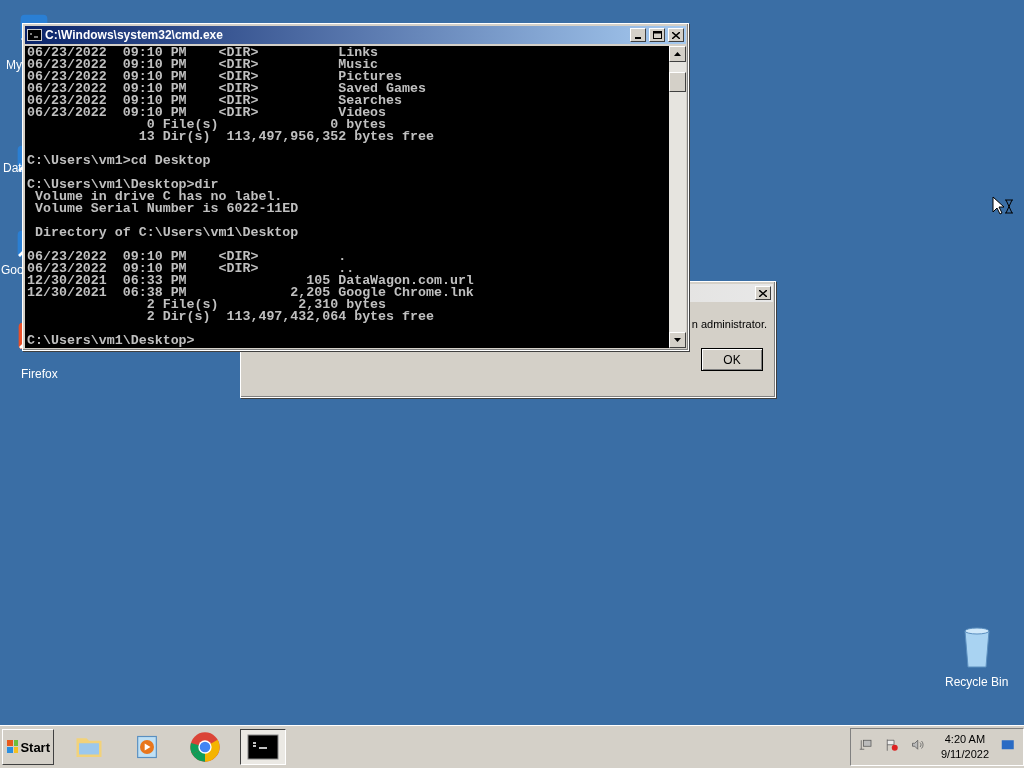 The height and width of the screenshot is (768, 1024). I want to click on scroll-down-icon, so click(677, 340).